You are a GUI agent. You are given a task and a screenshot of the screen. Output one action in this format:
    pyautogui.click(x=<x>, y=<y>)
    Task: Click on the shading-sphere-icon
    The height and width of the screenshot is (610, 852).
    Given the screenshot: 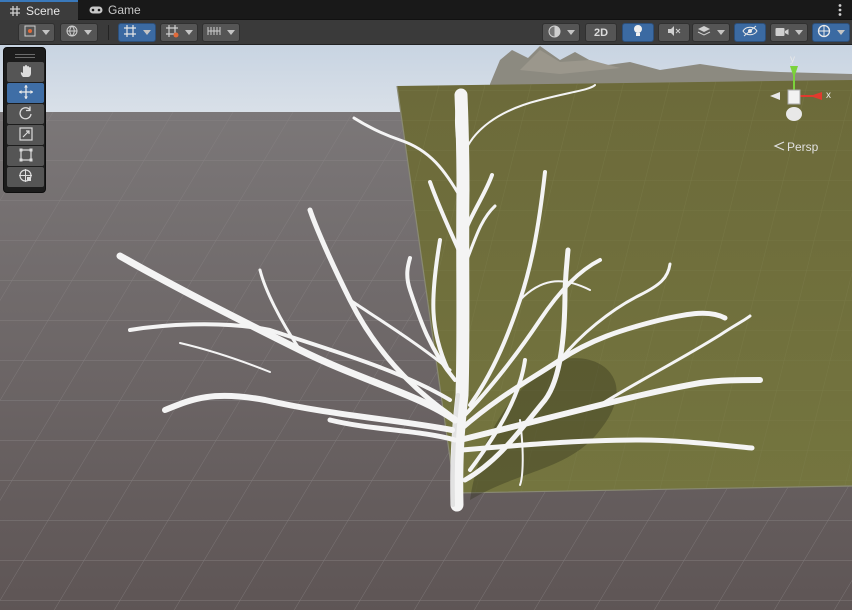 What is the action you would take?
    pyautogui.click(x=554, y=33)
    